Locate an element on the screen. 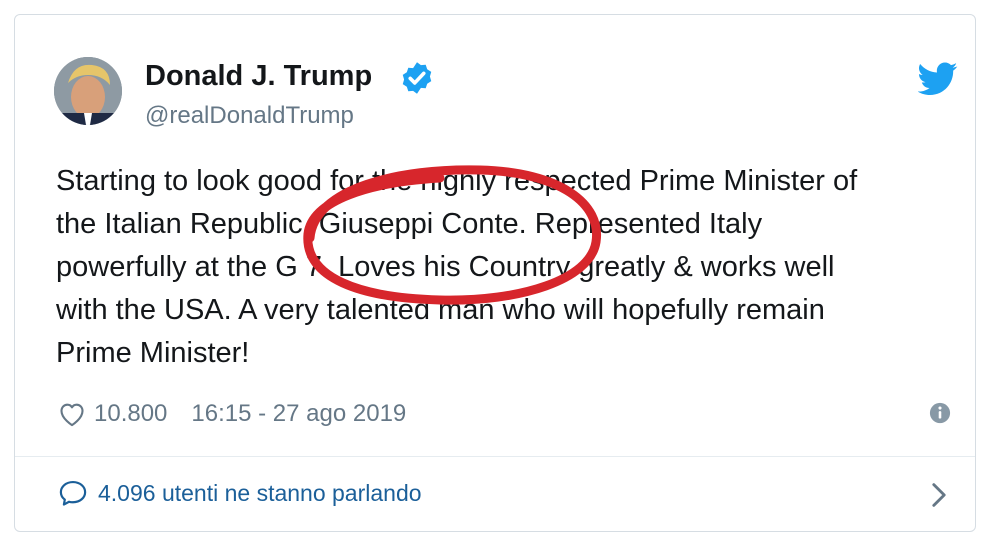 The image size is (990, 542). heart-icon is located at coordinates (72, 414).